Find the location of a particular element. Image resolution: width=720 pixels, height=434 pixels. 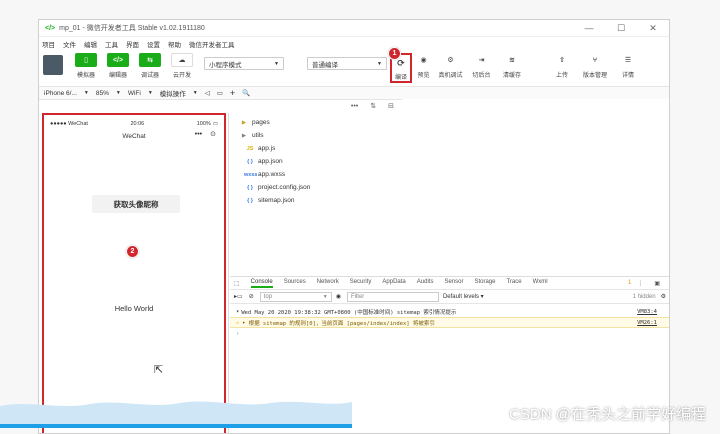

simulate-op-select: 模拟操作 is located at coordinates (173, 93).